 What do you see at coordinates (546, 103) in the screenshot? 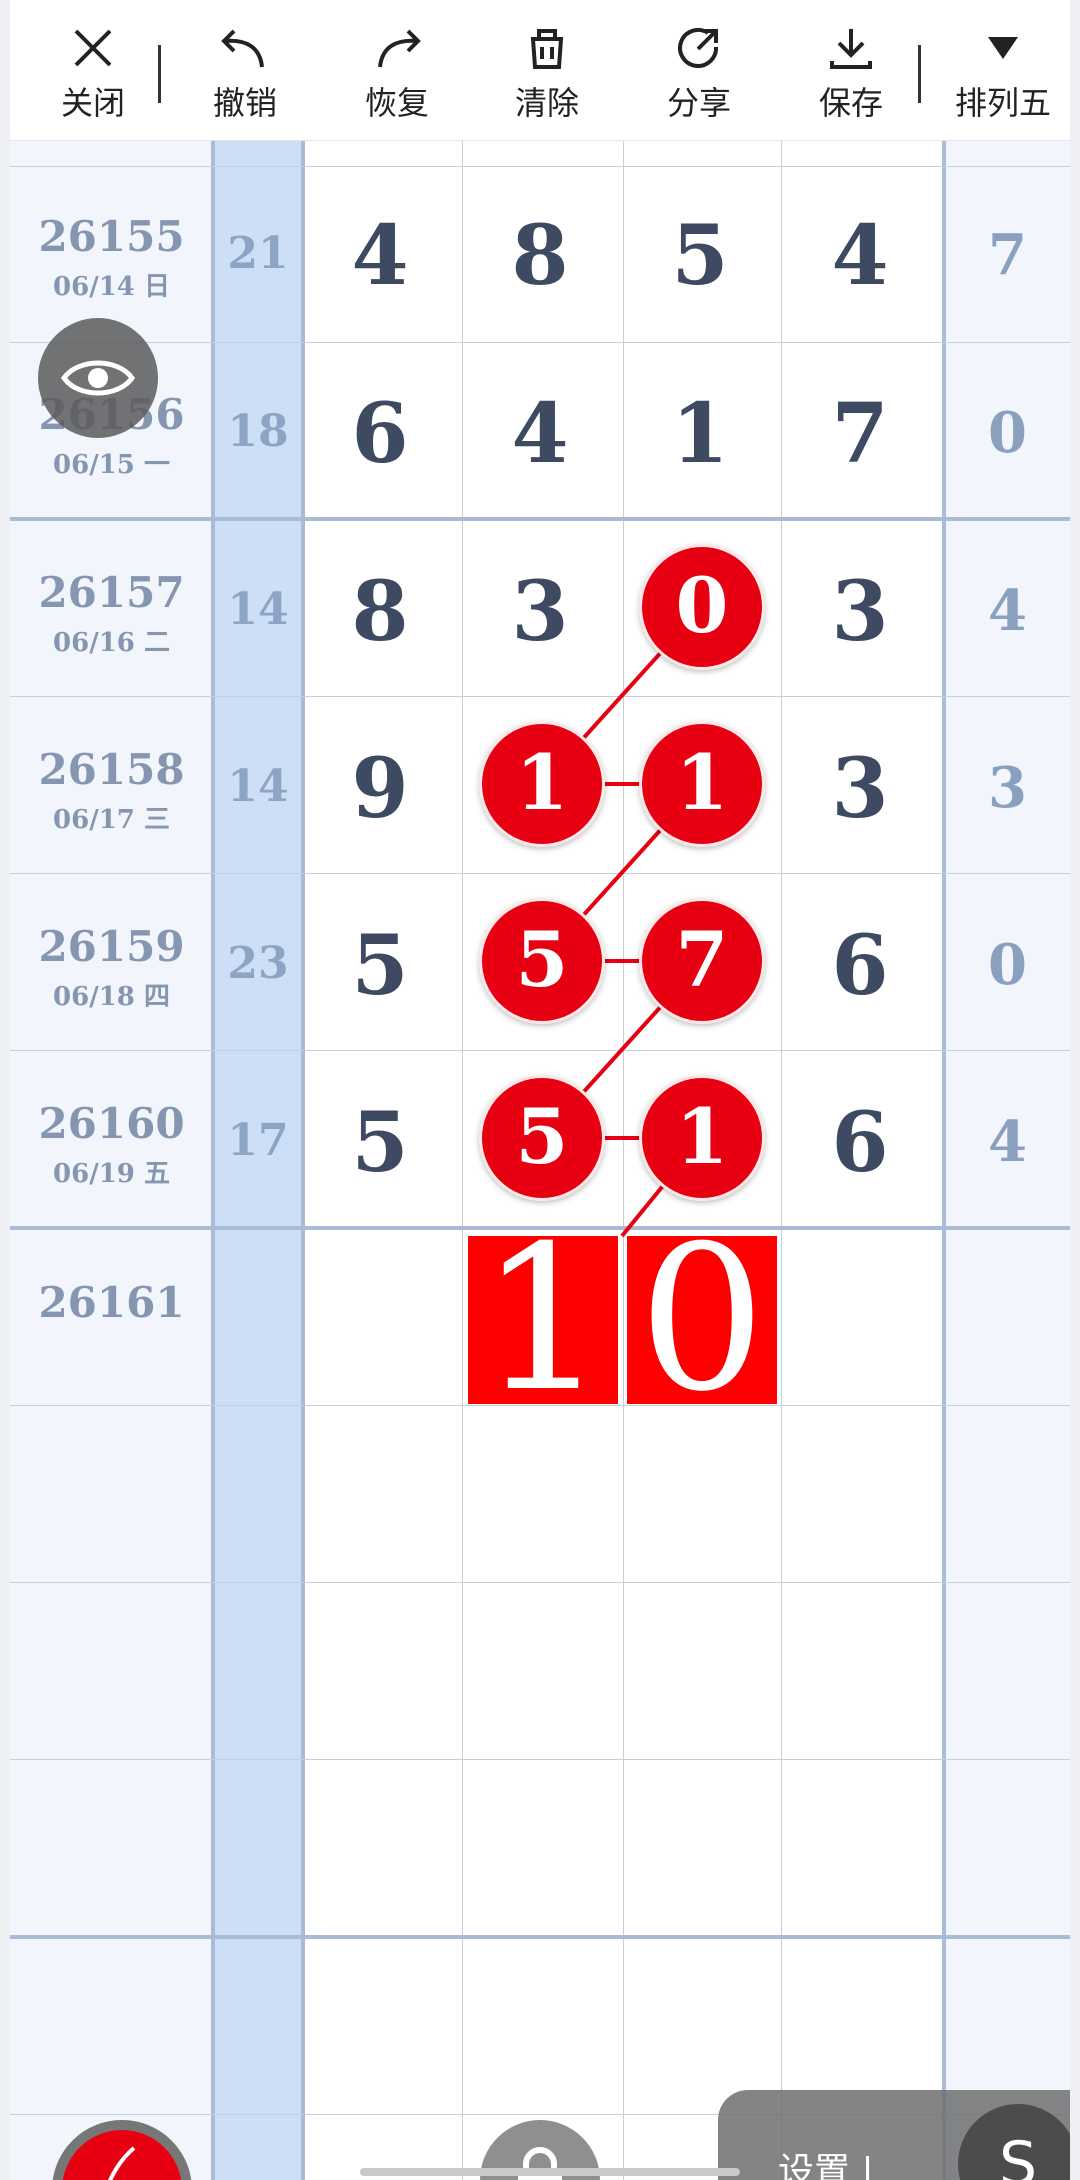
I see `clear-label: 清除` at bounding box center [546, 103].